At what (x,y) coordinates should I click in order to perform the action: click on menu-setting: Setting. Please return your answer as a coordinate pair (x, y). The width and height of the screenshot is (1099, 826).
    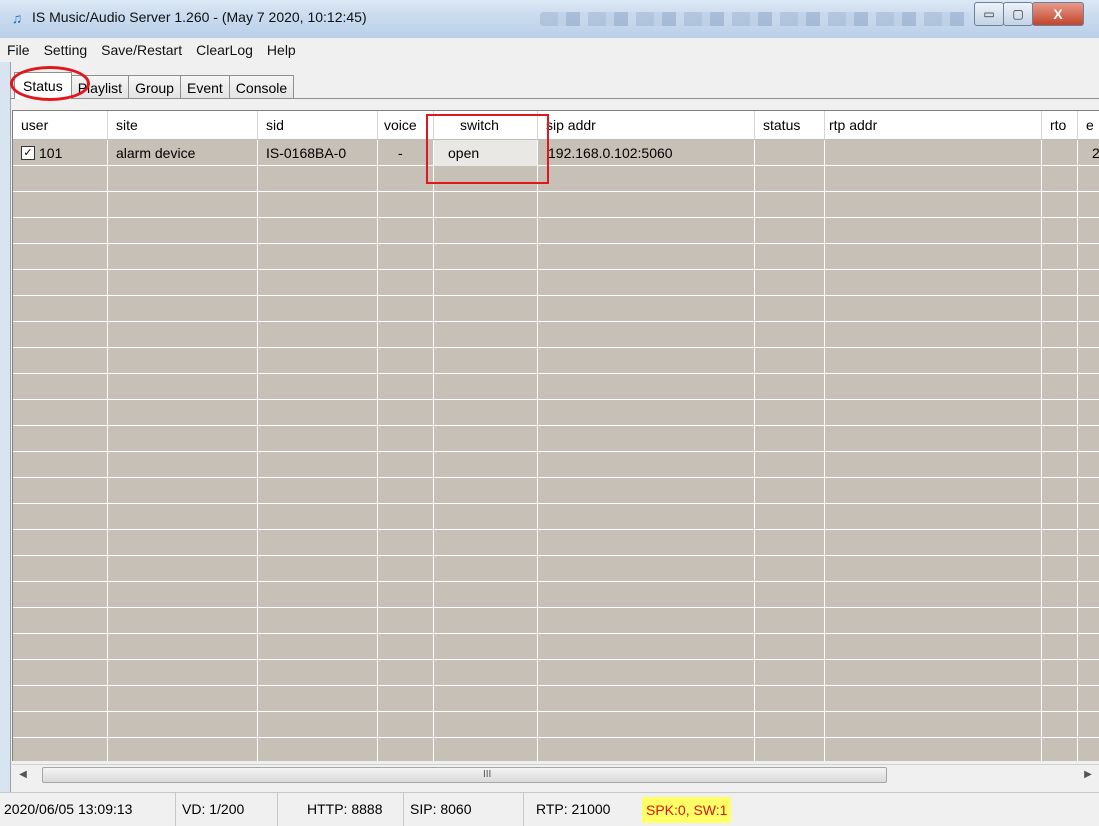
    Looking at the image, I should click on (66, 50).